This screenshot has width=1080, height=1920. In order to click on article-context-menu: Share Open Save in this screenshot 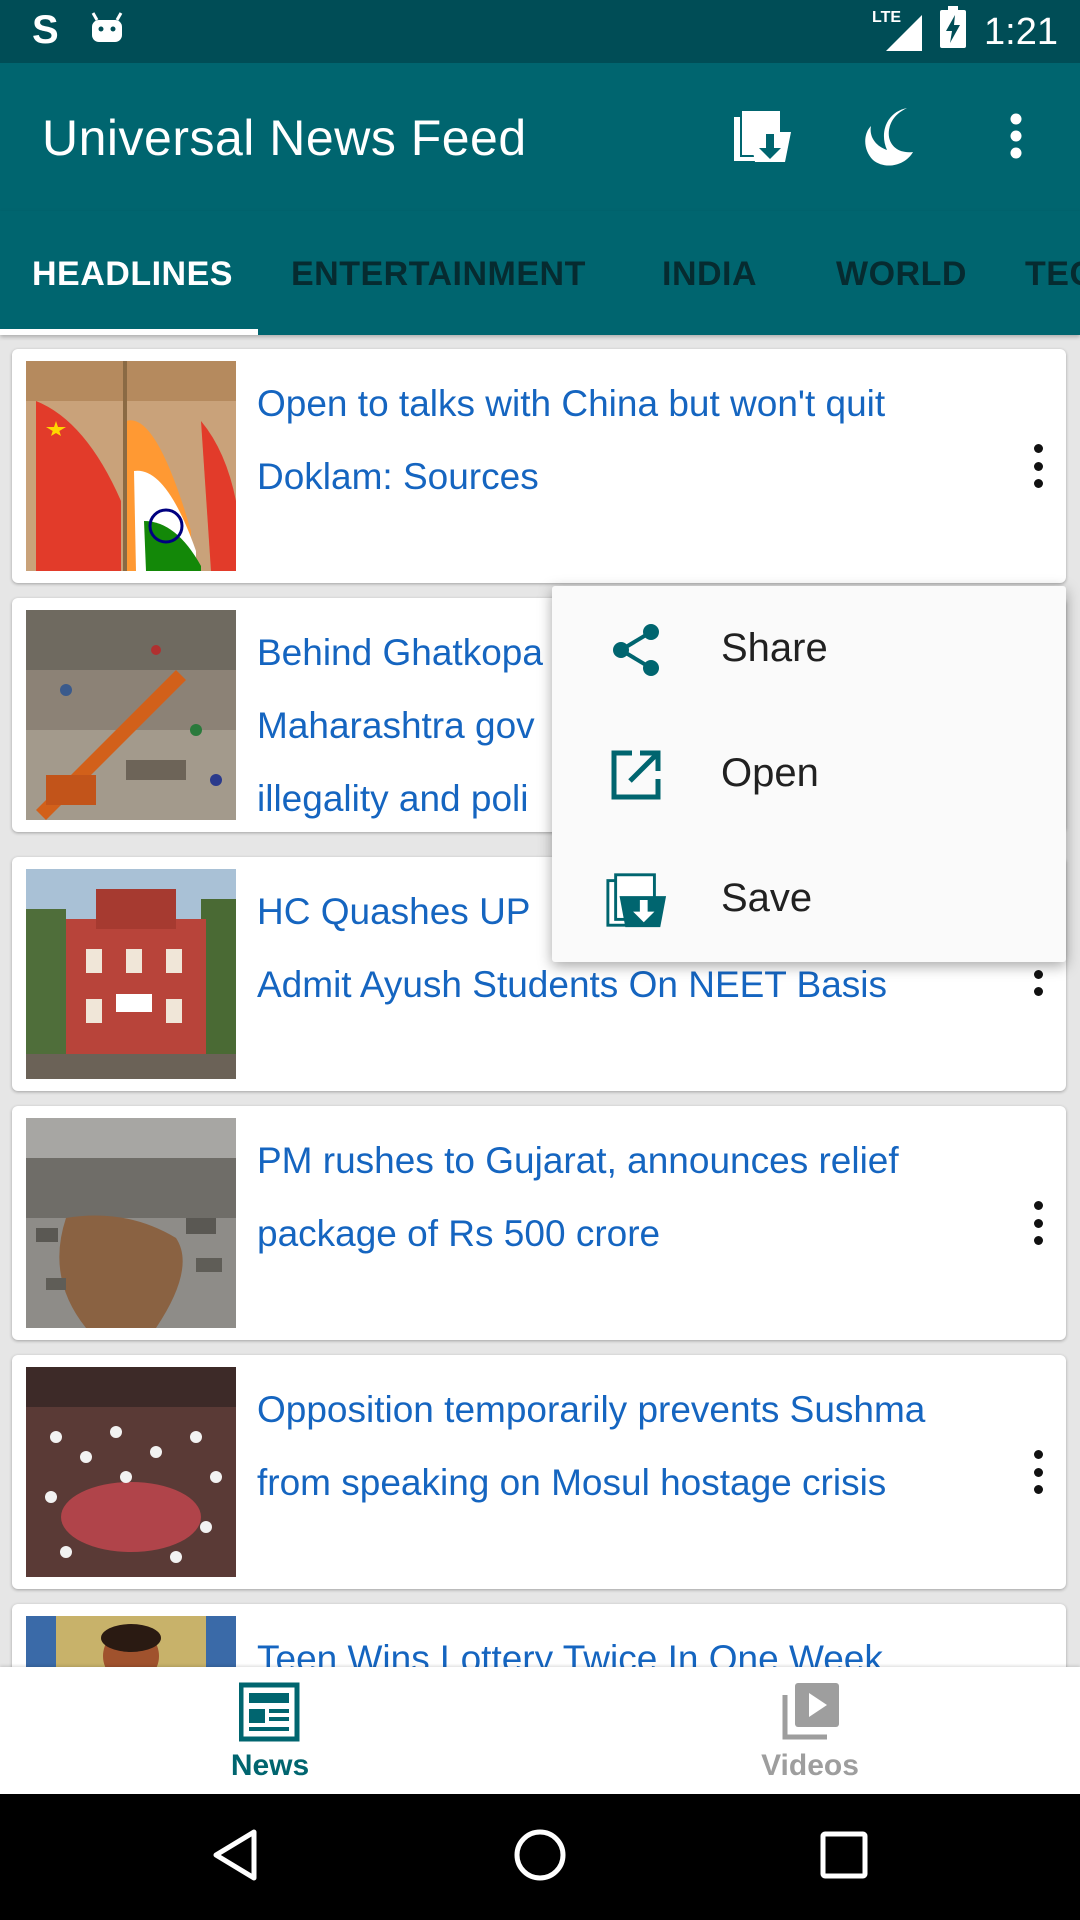, I will do `click(809, 774)`.